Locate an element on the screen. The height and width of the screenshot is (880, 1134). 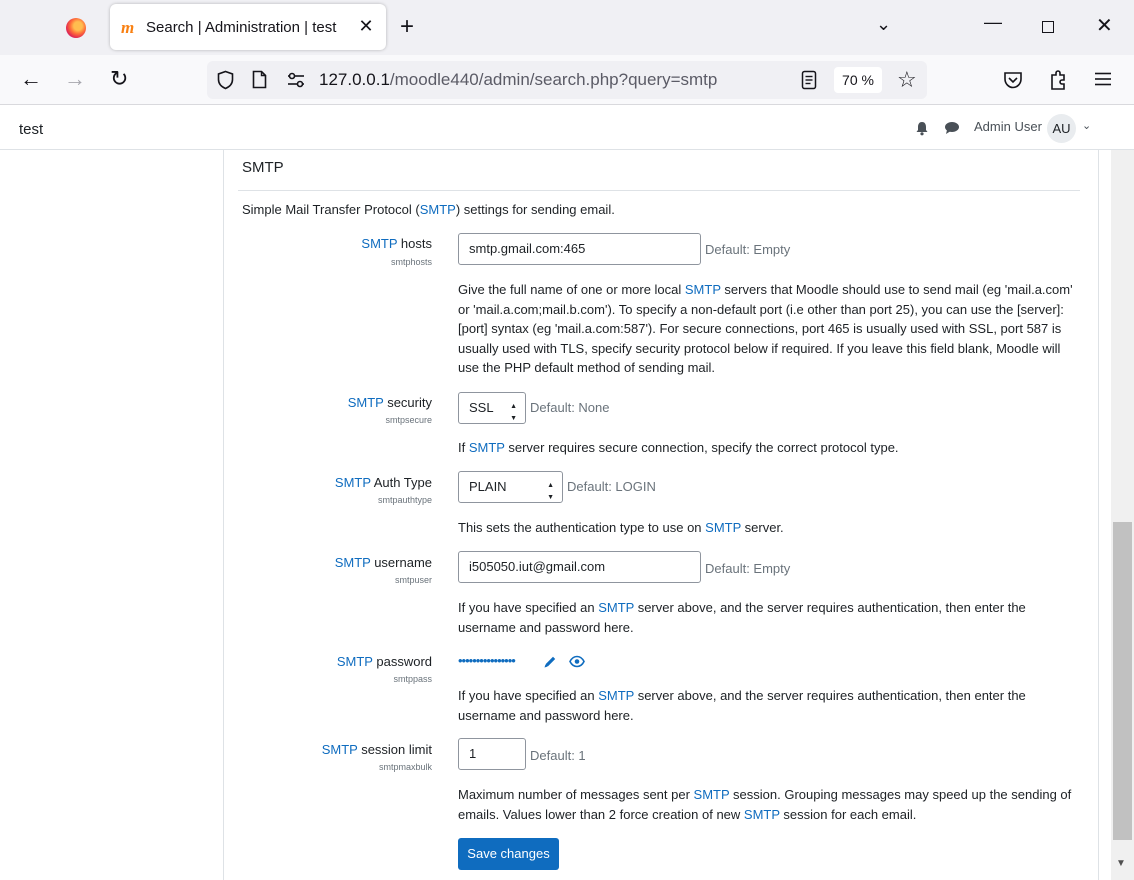
extensions-icon is located at coordinates (1058, 80).